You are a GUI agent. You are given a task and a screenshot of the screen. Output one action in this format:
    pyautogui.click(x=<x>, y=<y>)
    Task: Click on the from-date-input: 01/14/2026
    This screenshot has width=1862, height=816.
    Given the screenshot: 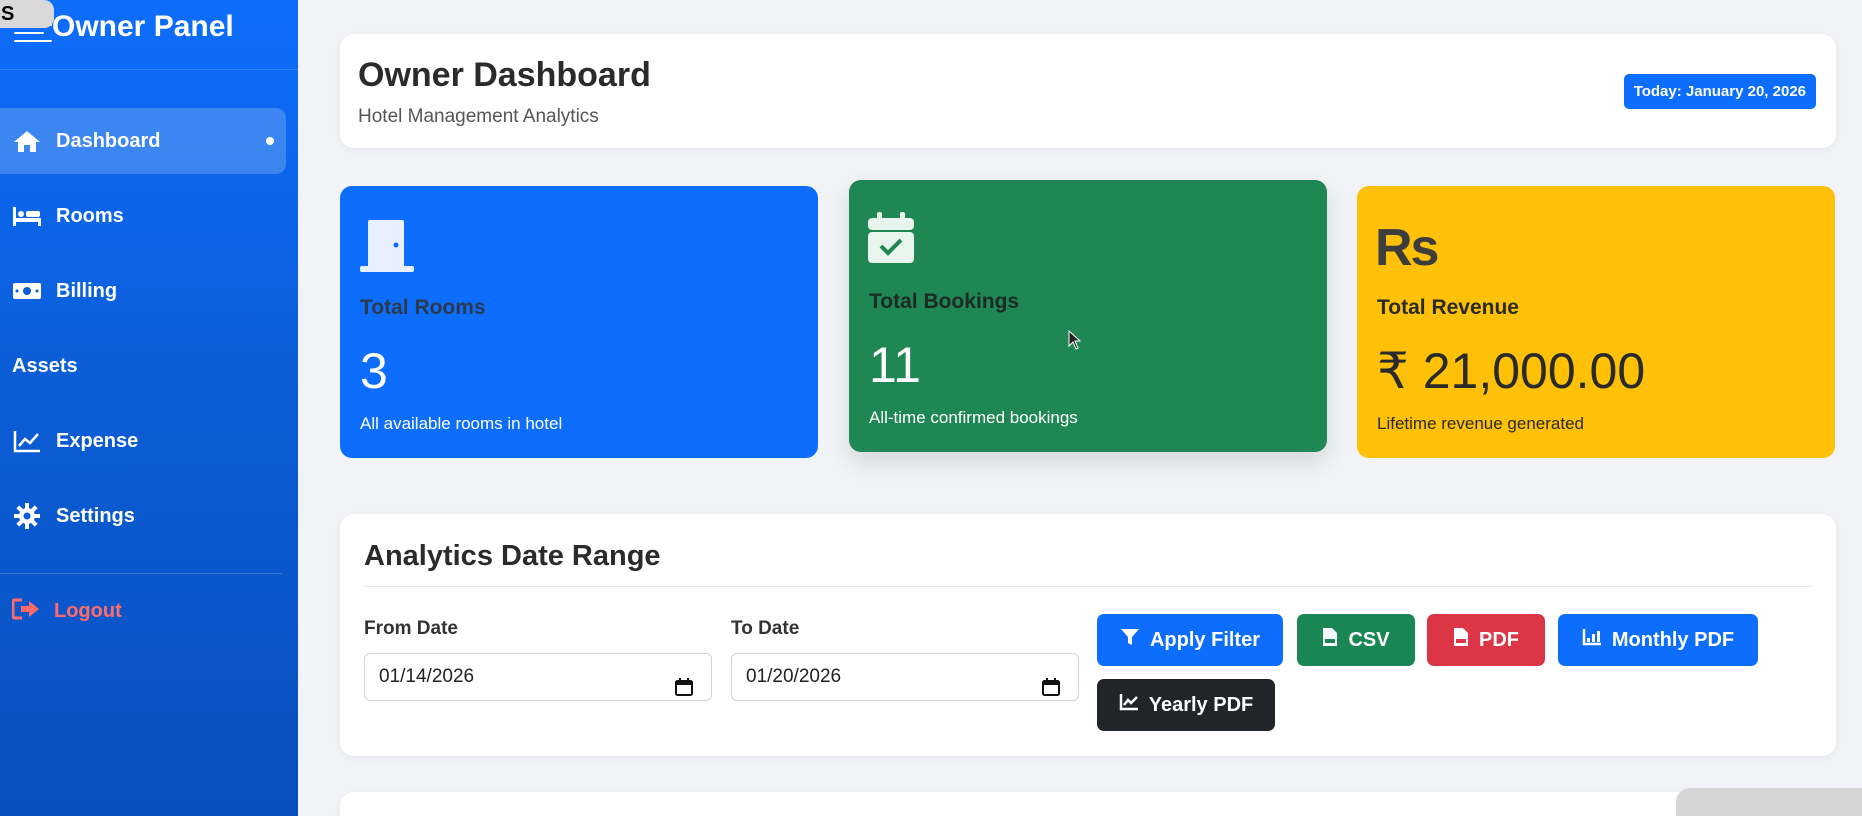 What is the action you would take?
    pyautogui.click(x=538, y=677)
    